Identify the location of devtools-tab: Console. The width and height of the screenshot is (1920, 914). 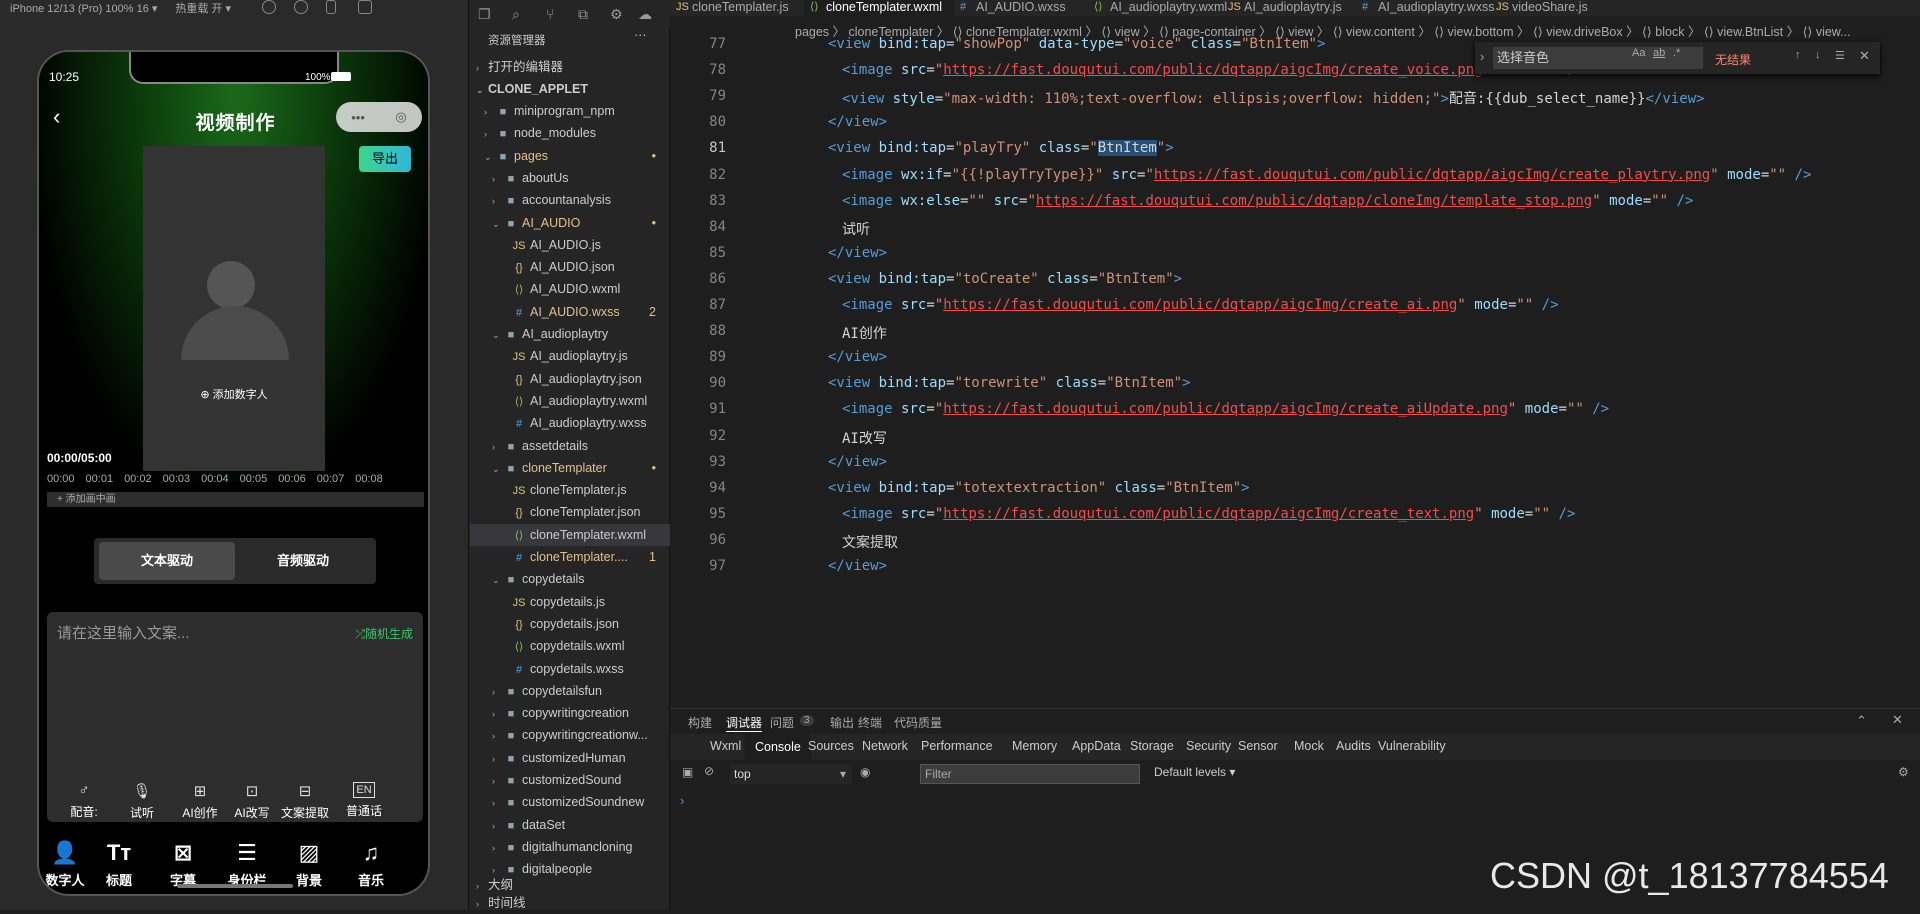
(778, 747).